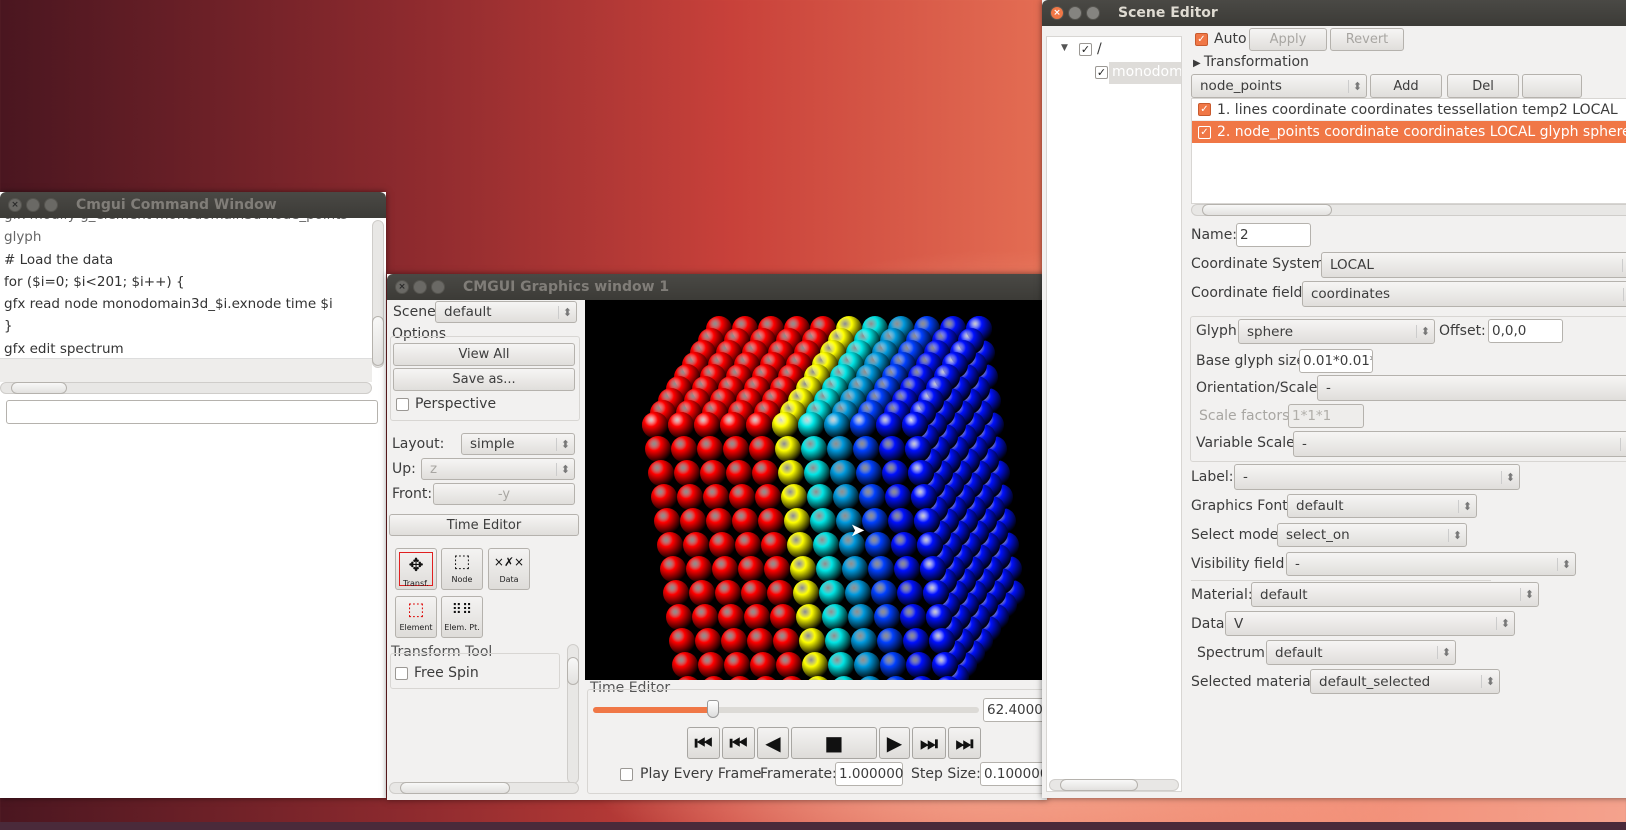 This screenshot has height=830, width=1626. I want to click on coord-field-select: coordinates, so click(1464, 294).